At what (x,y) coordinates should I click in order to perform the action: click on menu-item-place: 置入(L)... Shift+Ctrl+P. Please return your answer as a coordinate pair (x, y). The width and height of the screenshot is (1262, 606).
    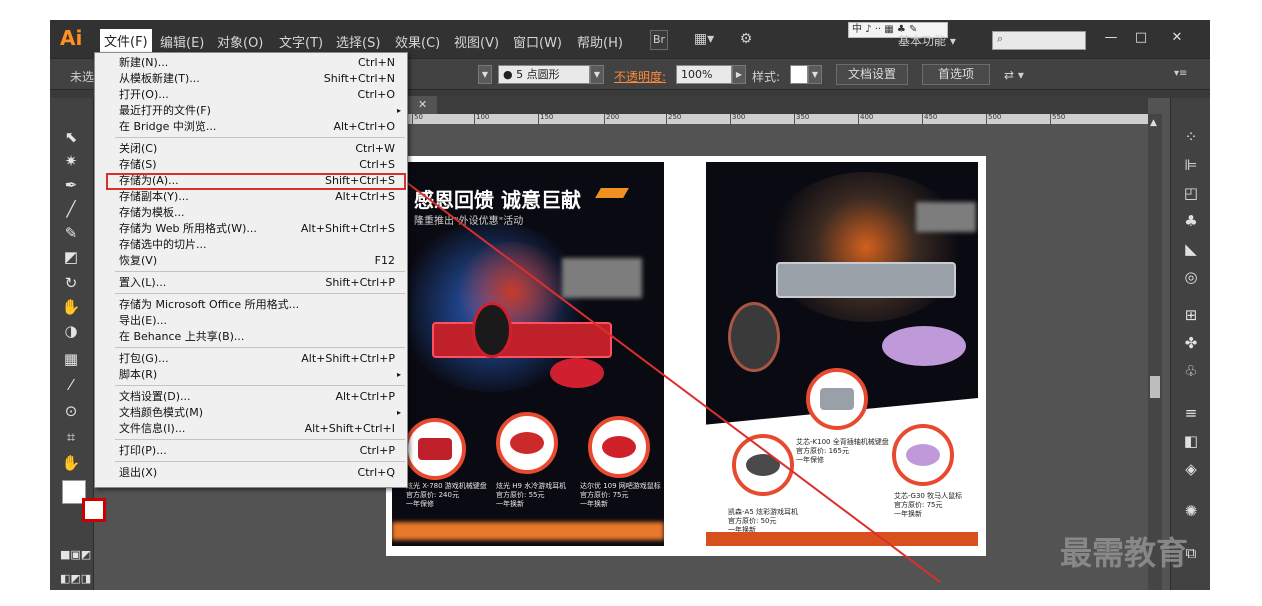
    Looking at the image, I should click on (251, 283).